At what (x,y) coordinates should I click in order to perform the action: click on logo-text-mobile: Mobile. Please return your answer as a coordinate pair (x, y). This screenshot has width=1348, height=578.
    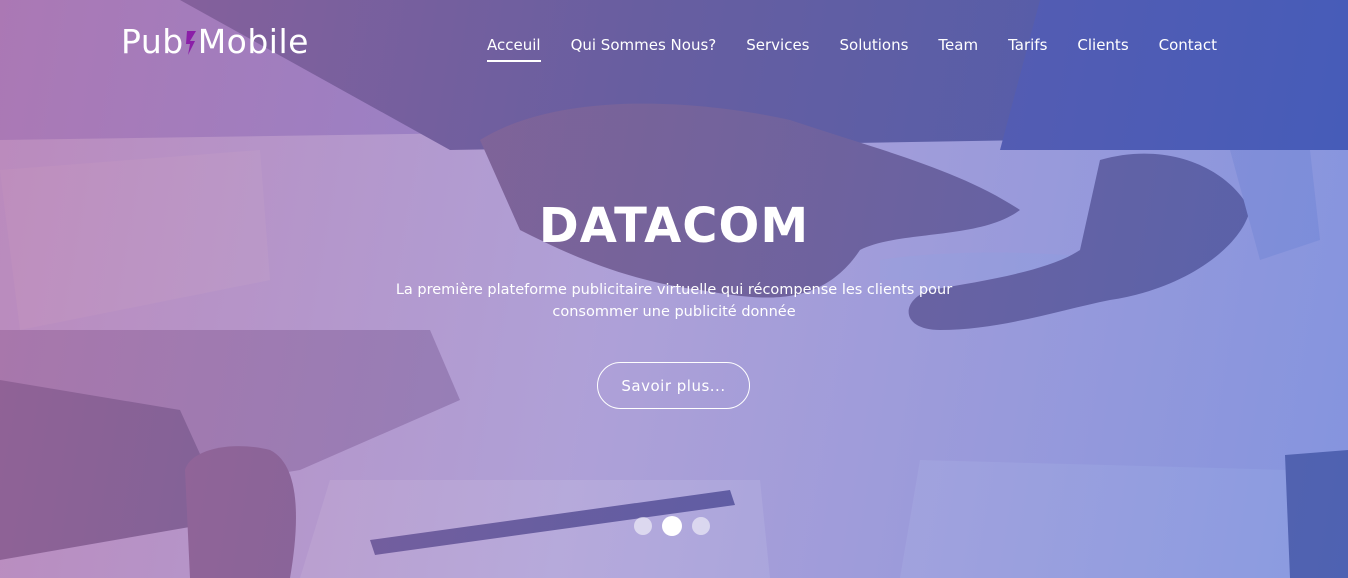
    Looking at the image, I should click on (253, 41).